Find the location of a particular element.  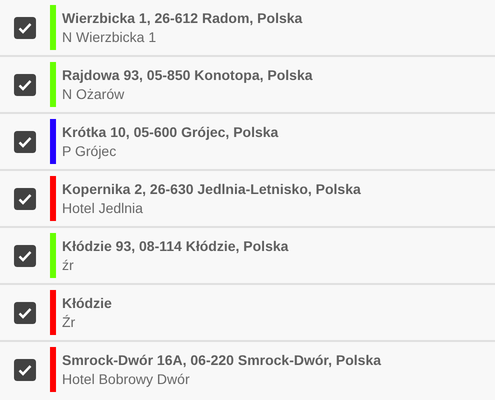

address-title: Smrock-Dwór 16A, 06-220 Smrock-Dwór, Polska is located at coordinates (222, 360).